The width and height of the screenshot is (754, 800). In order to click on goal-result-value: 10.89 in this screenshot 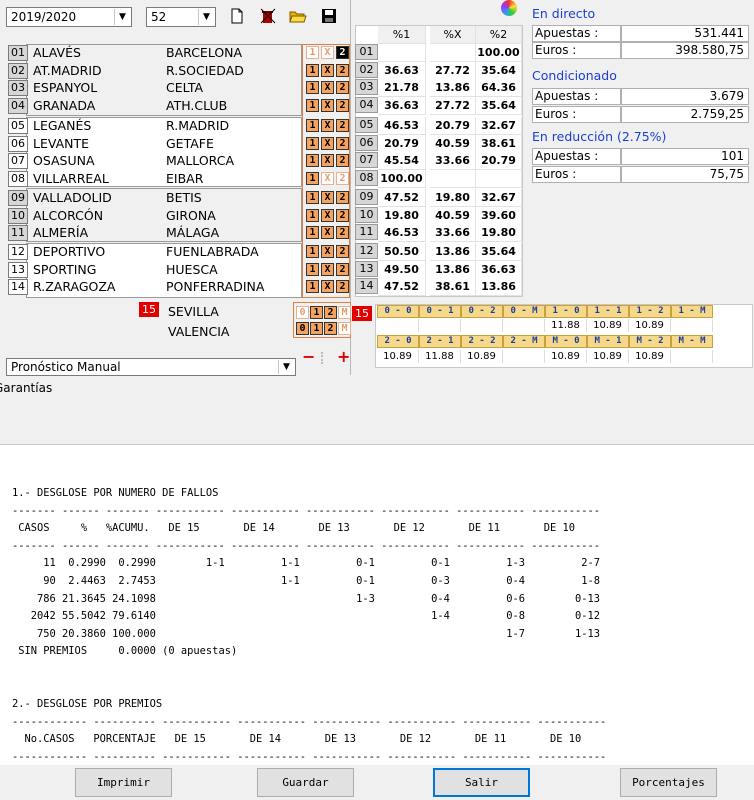, I will do `click(650, 325)`.